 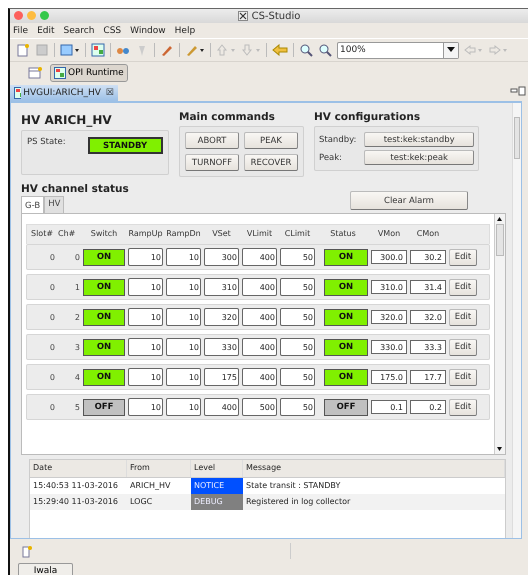 What do you see at coordinates (293, 486) in the screenshot?
I see `table-cell-text: State transit : STANDBY` at bounding box center [293, 486].